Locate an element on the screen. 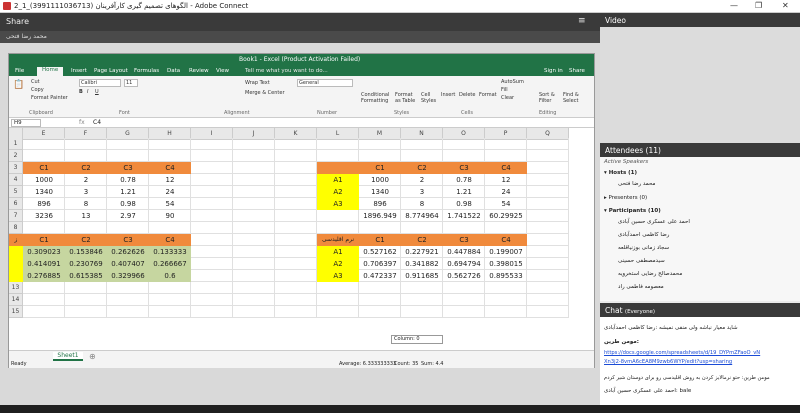 This screenshot has width=800, height=413. table-cell: 0.199007 is located at coordinates (506, 252).